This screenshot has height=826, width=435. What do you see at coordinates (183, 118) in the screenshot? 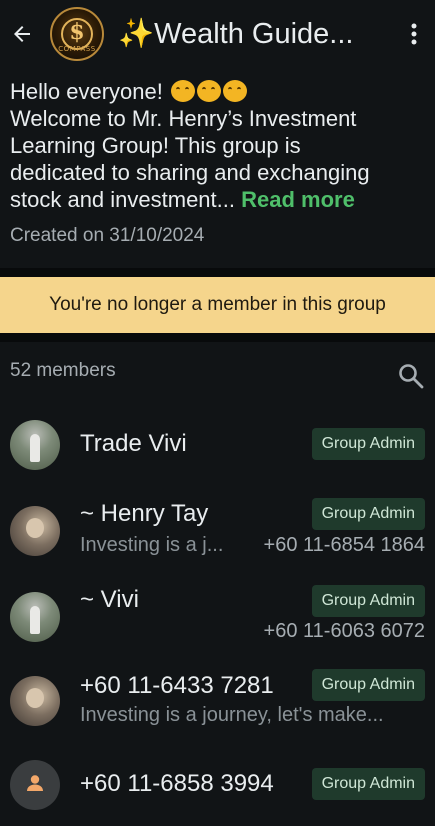
I see `description-line: Welcome to Mr. Henry’s Investment` at bounding box center [183, 118].